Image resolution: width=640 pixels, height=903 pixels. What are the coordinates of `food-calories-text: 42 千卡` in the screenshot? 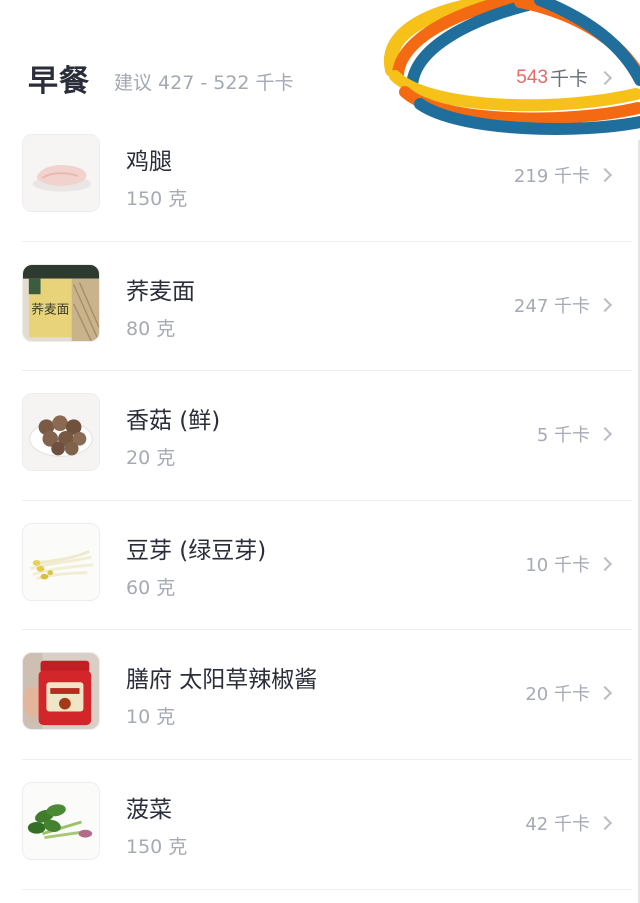 It's located at (557, 824).